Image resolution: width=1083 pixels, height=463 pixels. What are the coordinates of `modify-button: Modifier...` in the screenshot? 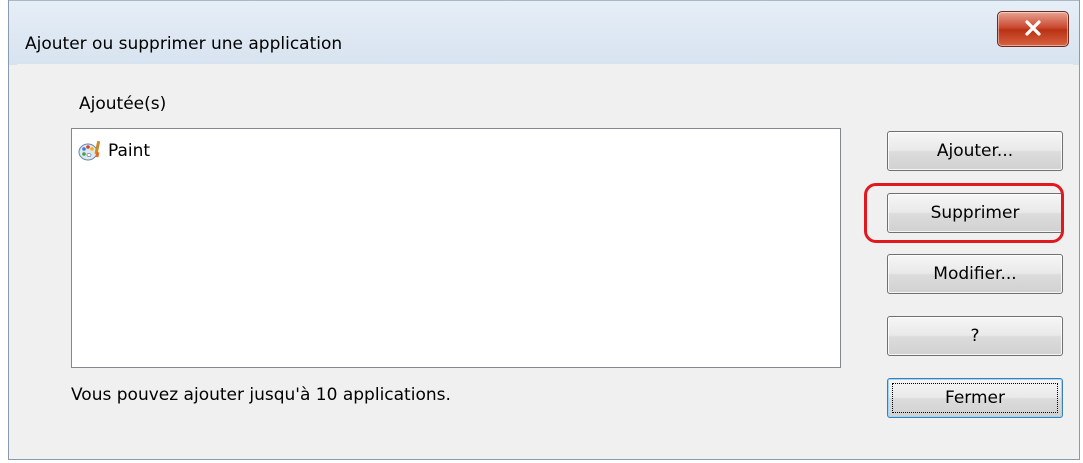 It's located at (975, 274).